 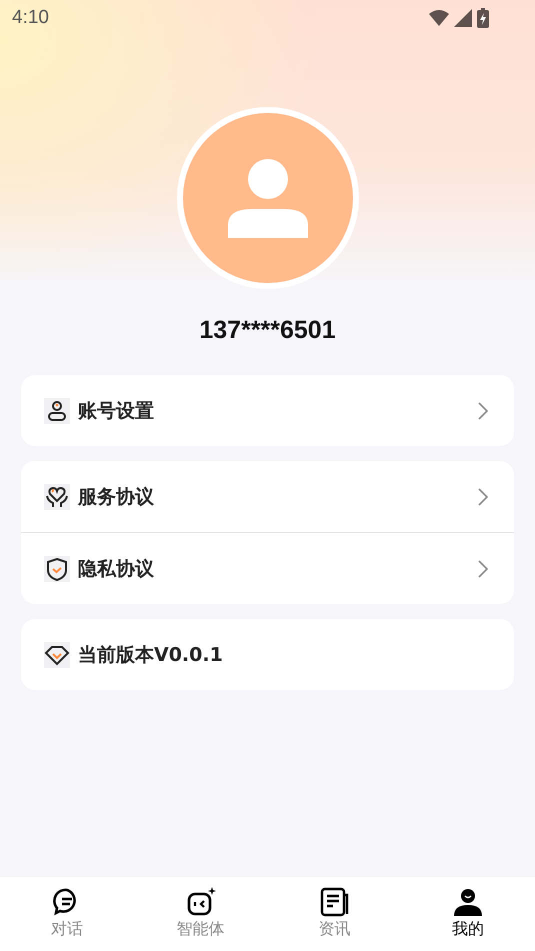 What do you see at coordinates (267, 496) in the screenshot?
I see `menu-item: 服务协议` at bounding box center [267, 496].